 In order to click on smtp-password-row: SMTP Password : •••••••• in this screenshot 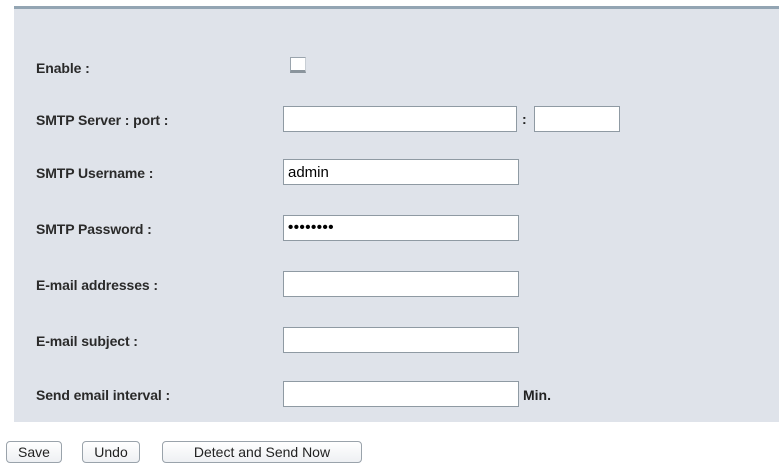, I will do `click(396, 229)`.